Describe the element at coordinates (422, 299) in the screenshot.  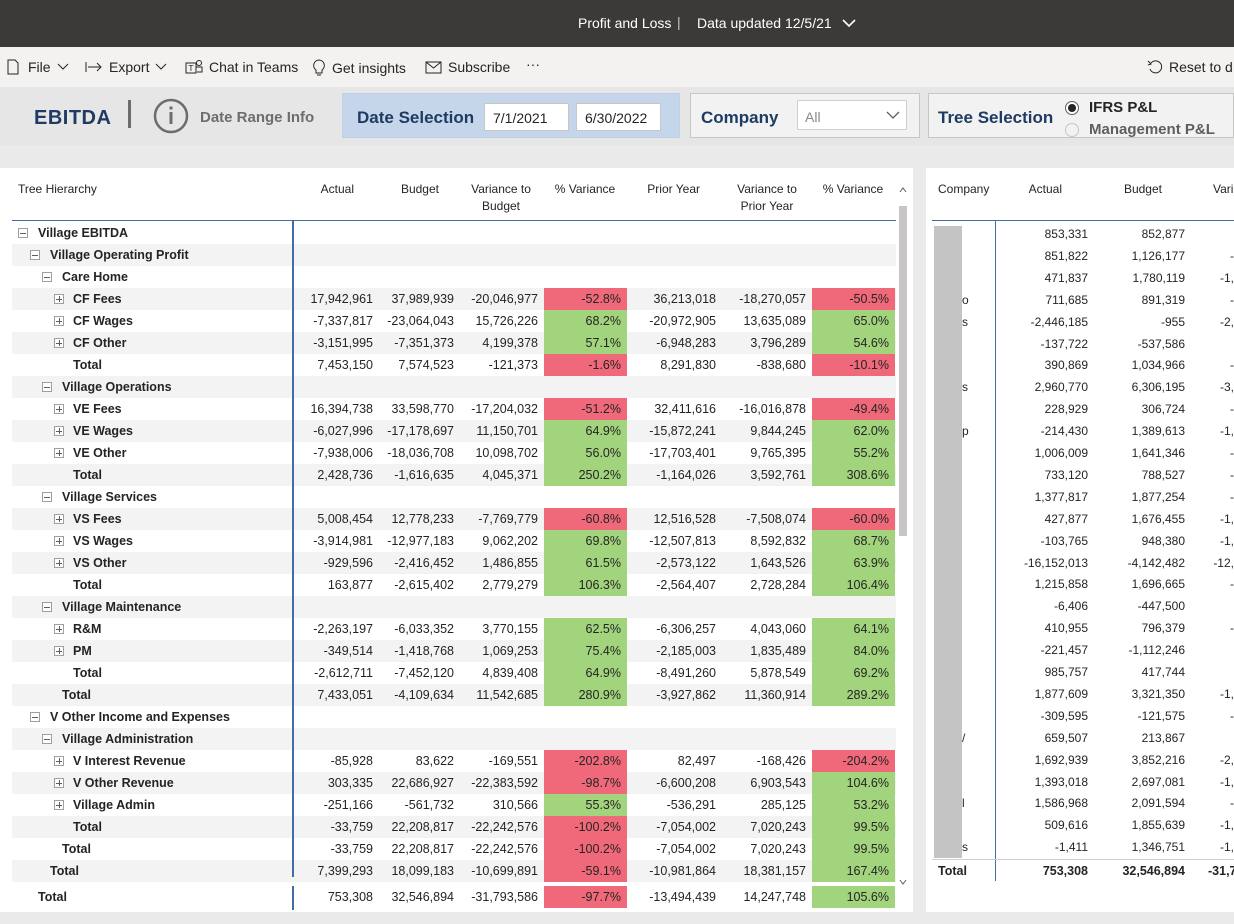
I see `cell-budget: 37,989,939` at that location.